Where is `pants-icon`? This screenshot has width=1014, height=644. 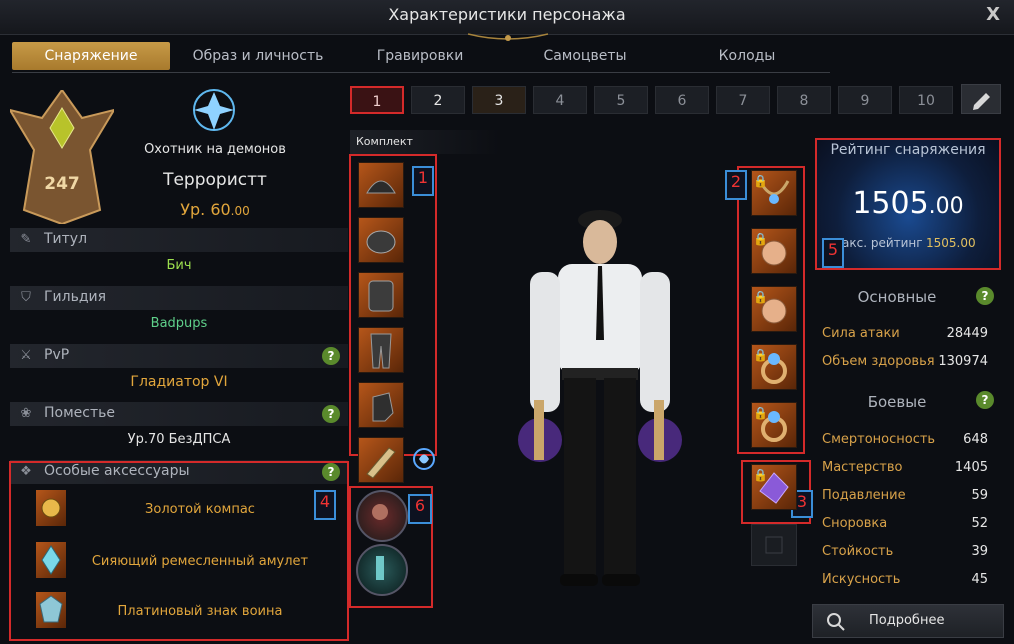
pants-icon is located at coordinates (381, 351).